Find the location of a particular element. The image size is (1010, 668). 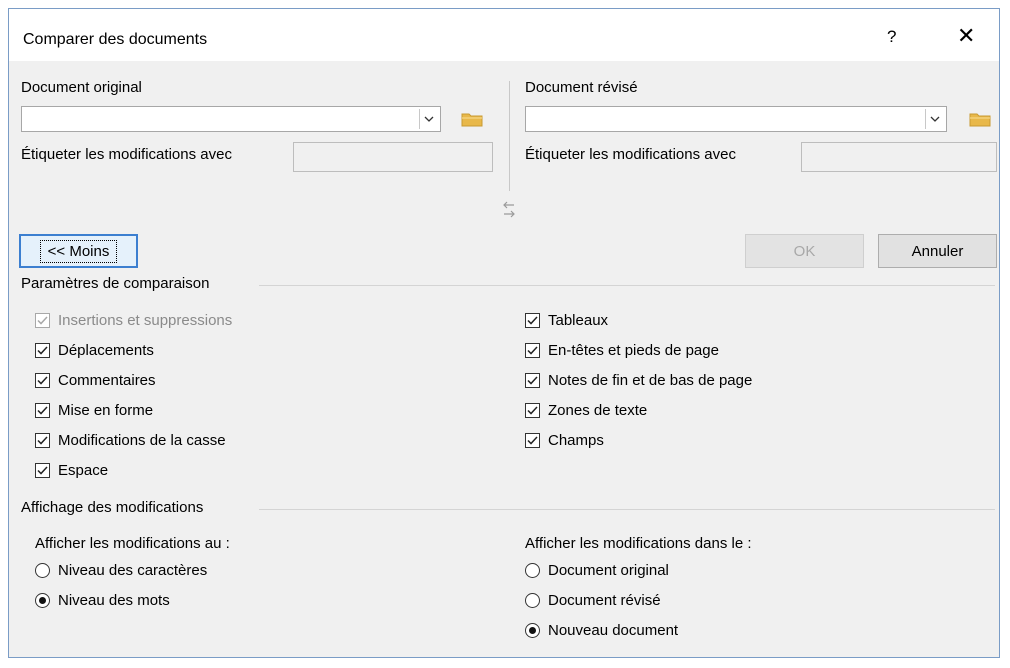

title-bar: Comparer des documents ? ✕ is located at coordinates (504, 35).